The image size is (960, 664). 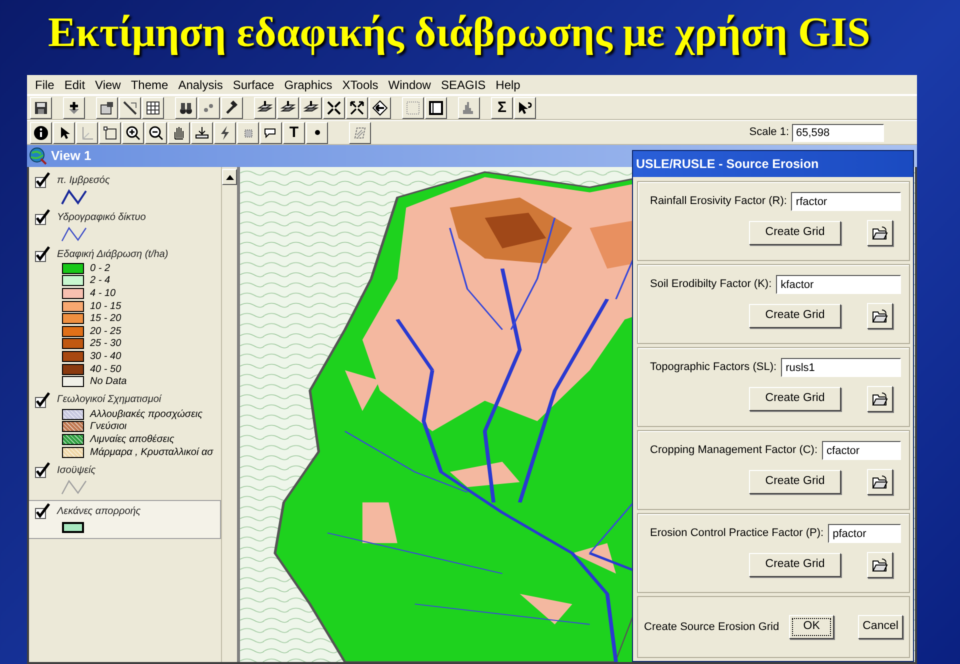 I want to click on class-label: 40 - 50, so click(x=106, y=369).